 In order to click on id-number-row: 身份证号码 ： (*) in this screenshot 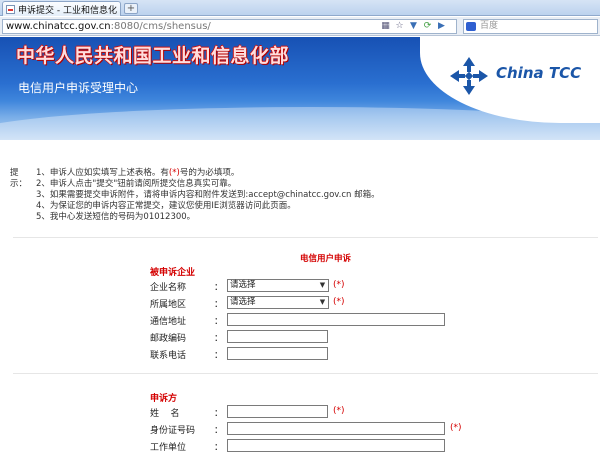, I will do `click(306, 429)`.